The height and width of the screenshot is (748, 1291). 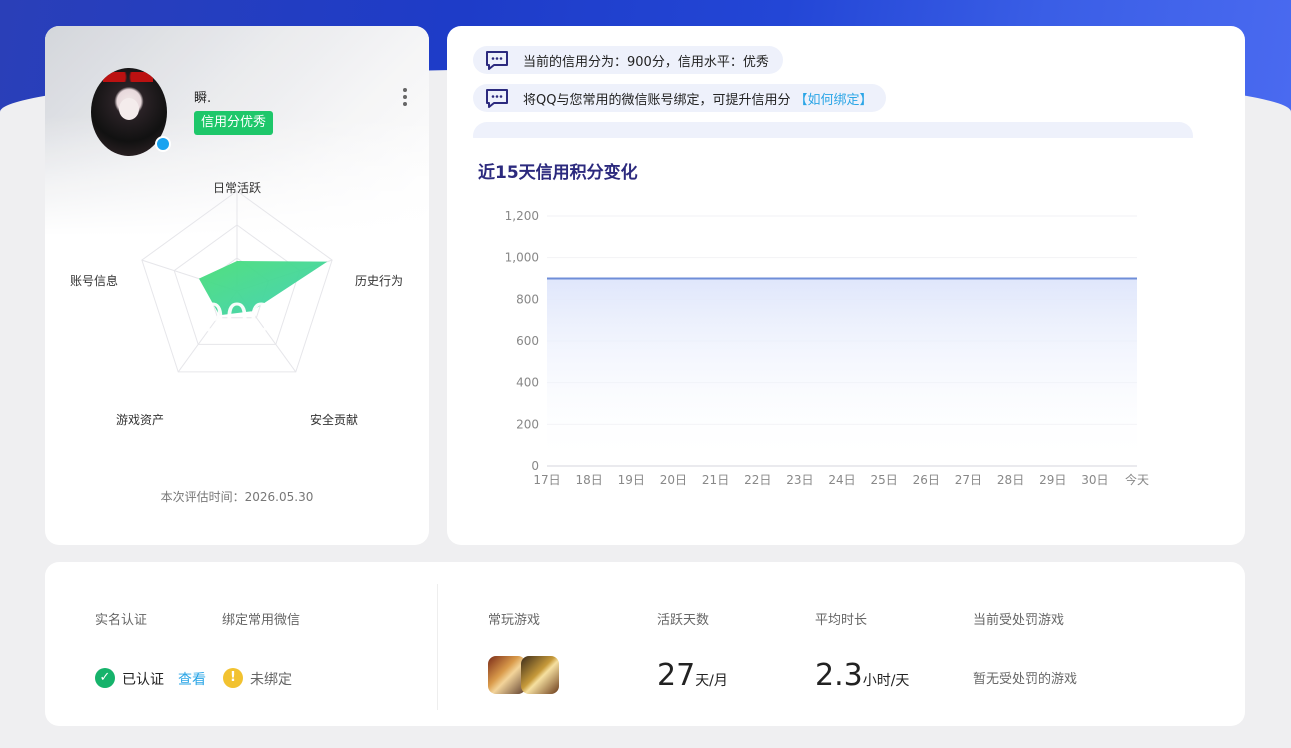 What do you see at coordinates (527, 299) in the screenshot?
I see `y-tick-label: 800` at bounding box center [527, 299].